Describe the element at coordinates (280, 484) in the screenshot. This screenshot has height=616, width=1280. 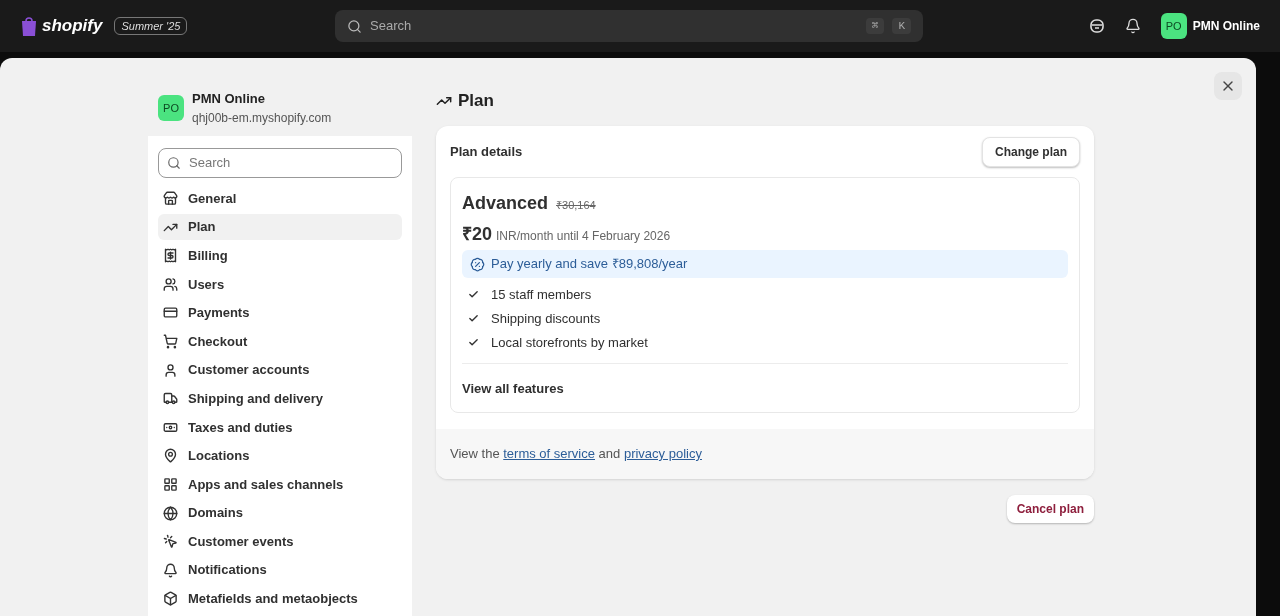
I see `sidebar-item: Apps and sales channels` at that location.